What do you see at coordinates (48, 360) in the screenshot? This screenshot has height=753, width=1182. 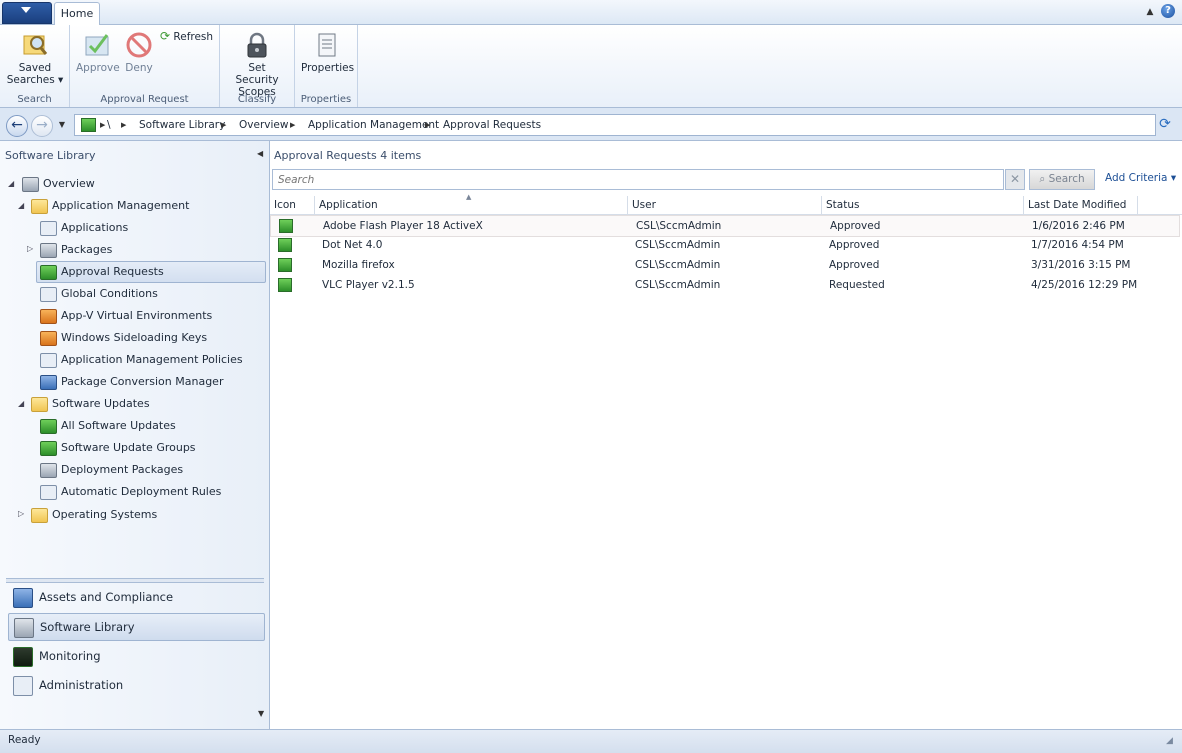 I see `policy-icon` at bounding box center [48, 360].